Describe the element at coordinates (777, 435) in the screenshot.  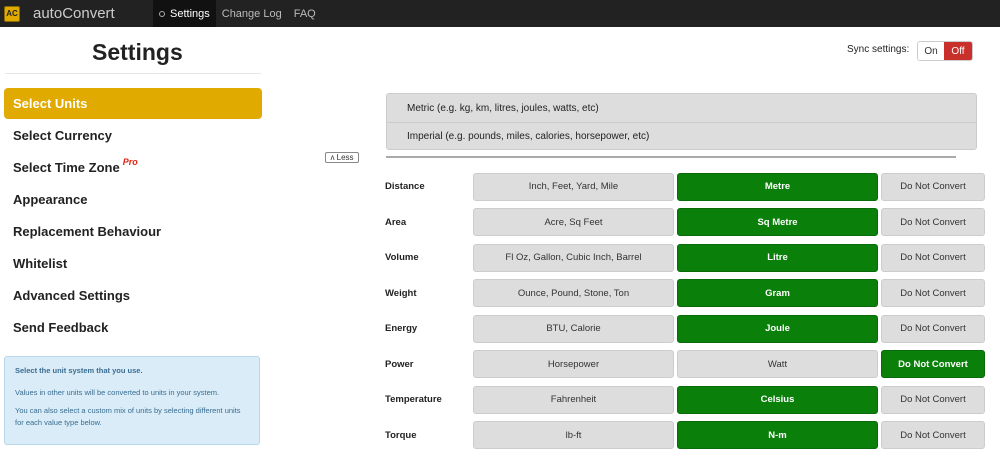
I see `unit-option-metric: N-m` at that location.